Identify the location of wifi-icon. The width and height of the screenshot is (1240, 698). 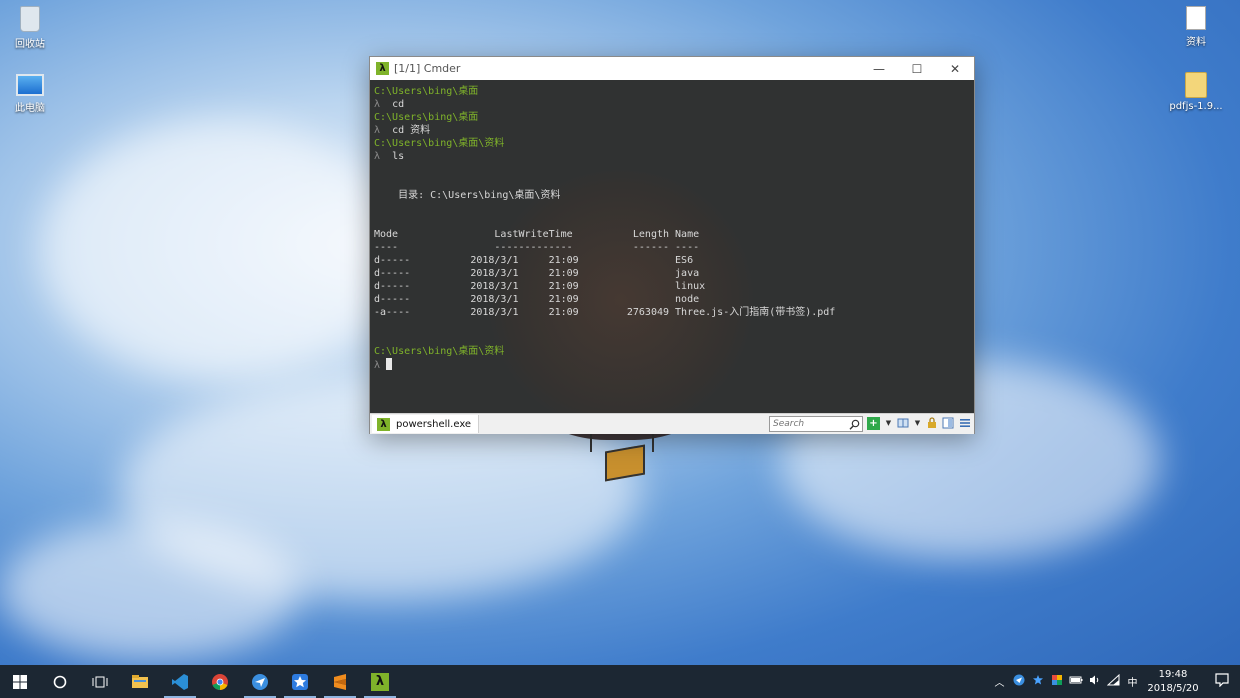
(1113, 681).